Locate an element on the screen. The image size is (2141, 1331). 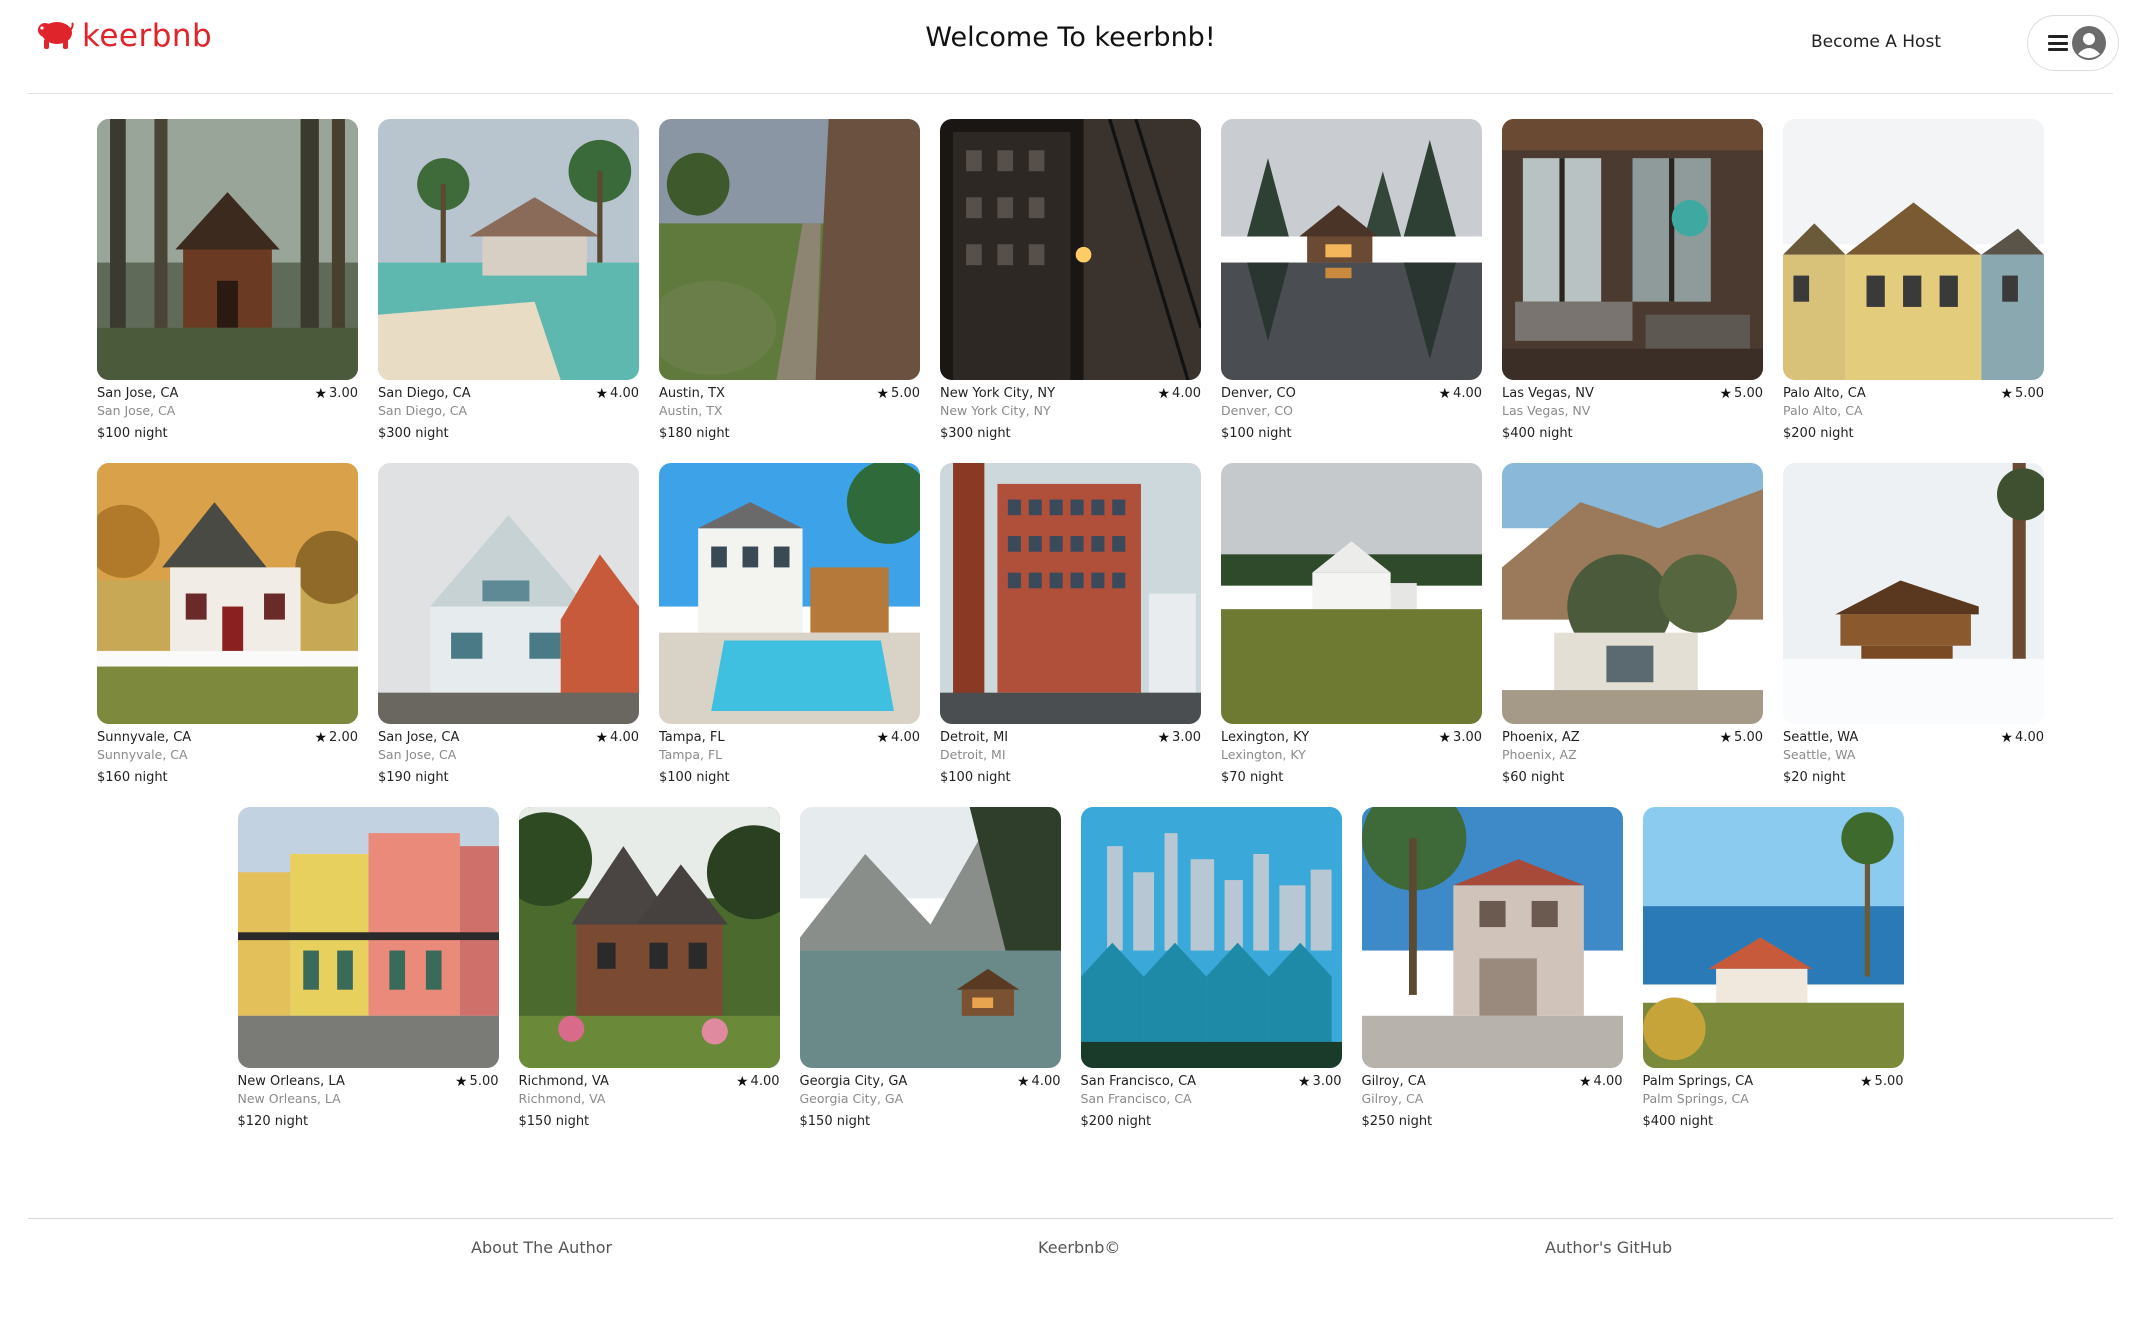
listing-card: Richmond, VA ★ 4.00 Richmond, VA $150 night is located at coordinates (649, 971).